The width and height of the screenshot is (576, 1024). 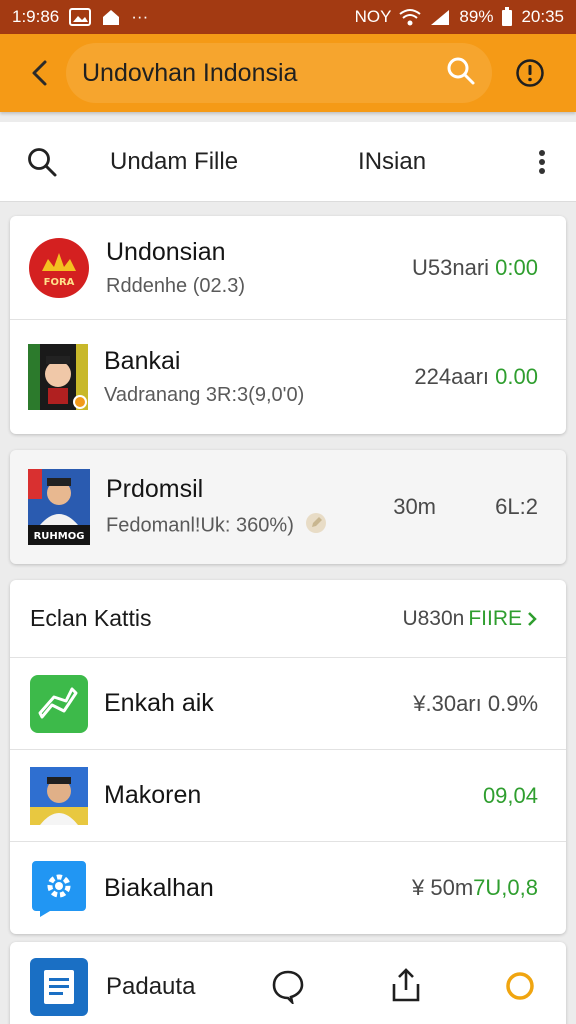 I want to click on wifi-icon, so click(x=410, y=17).